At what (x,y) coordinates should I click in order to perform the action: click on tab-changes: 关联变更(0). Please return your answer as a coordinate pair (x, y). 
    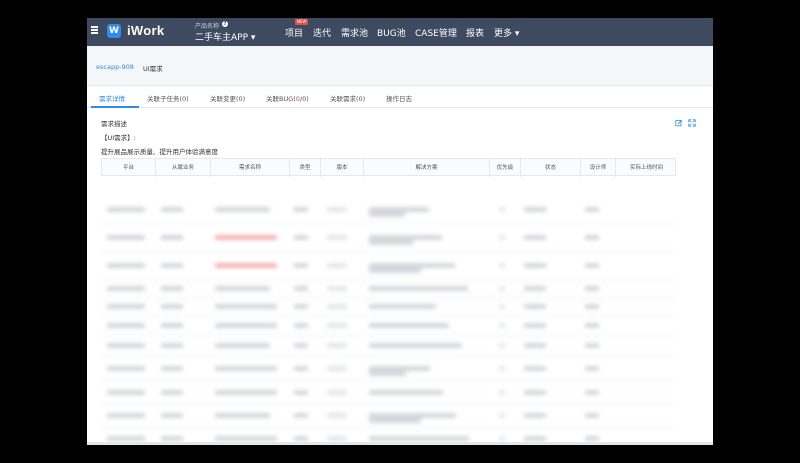
    Looking at the image, I should click on (227, 98).